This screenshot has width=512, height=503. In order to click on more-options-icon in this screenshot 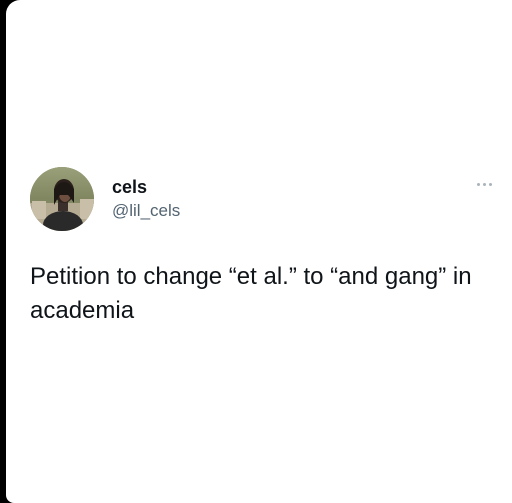, I will do `click(484, 184)`.